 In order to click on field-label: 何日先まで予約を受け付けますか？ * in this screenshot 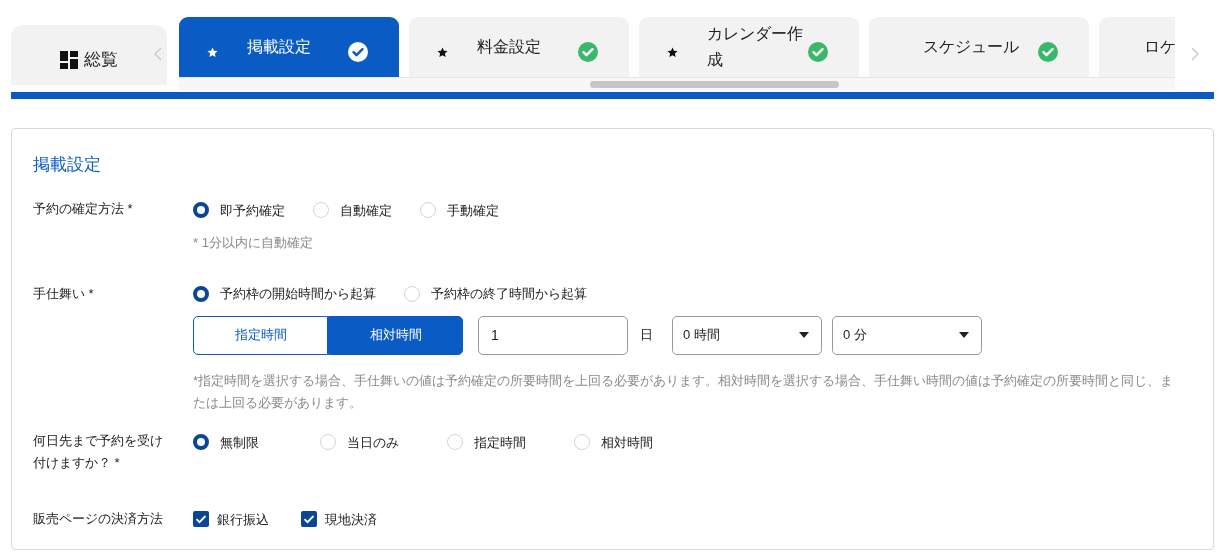, I will do `click(98, 451)`.